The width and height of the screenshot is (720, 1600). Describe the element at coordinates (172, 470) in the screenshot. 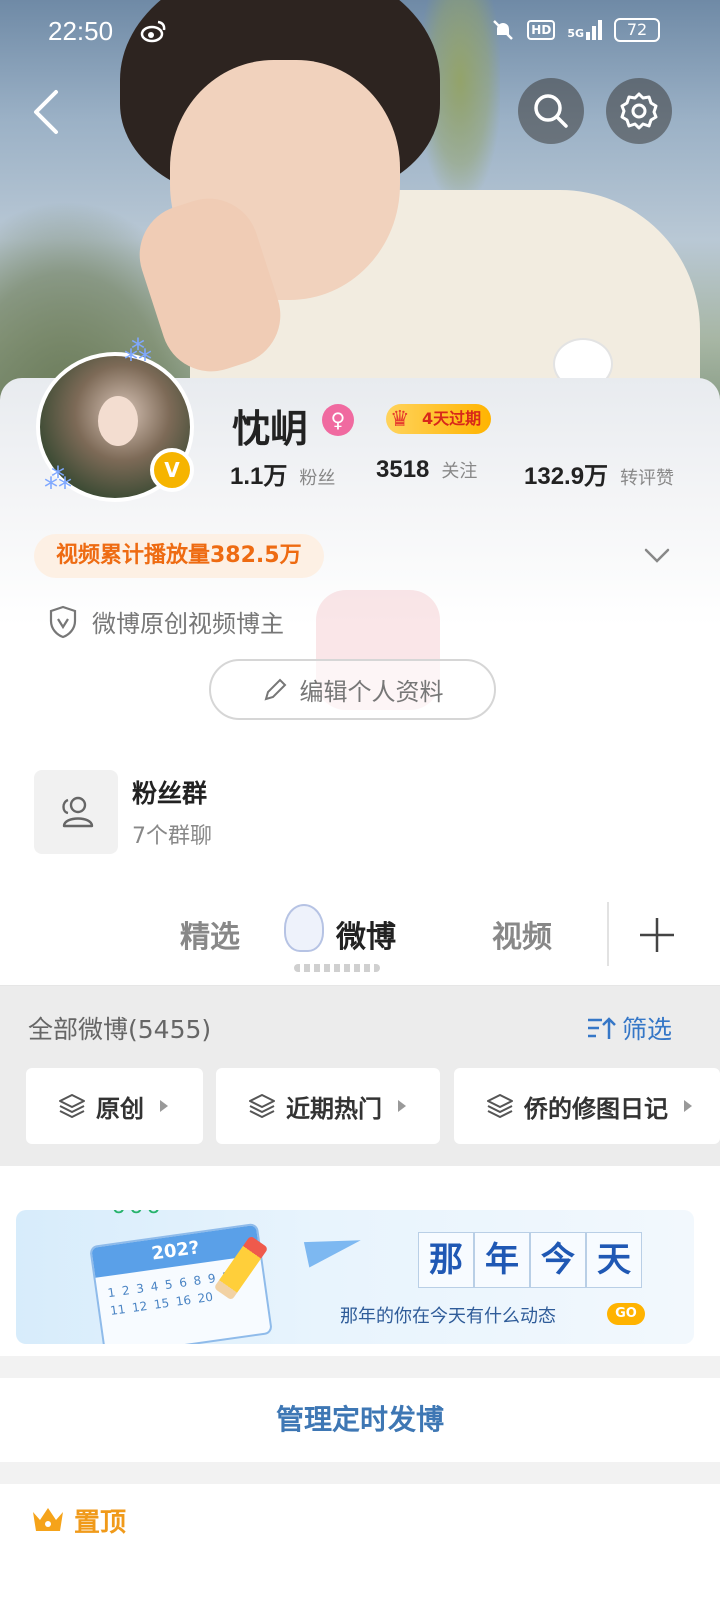

I see `verified-v-badge: V` at that location.